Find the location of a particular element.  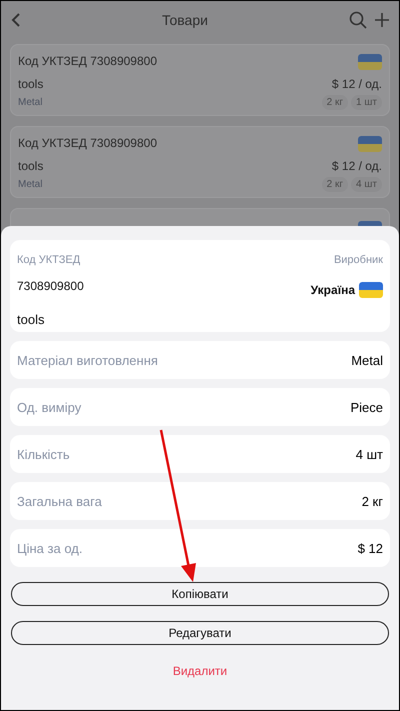

maker-label: Виробник is located at coordinates (358, 261).